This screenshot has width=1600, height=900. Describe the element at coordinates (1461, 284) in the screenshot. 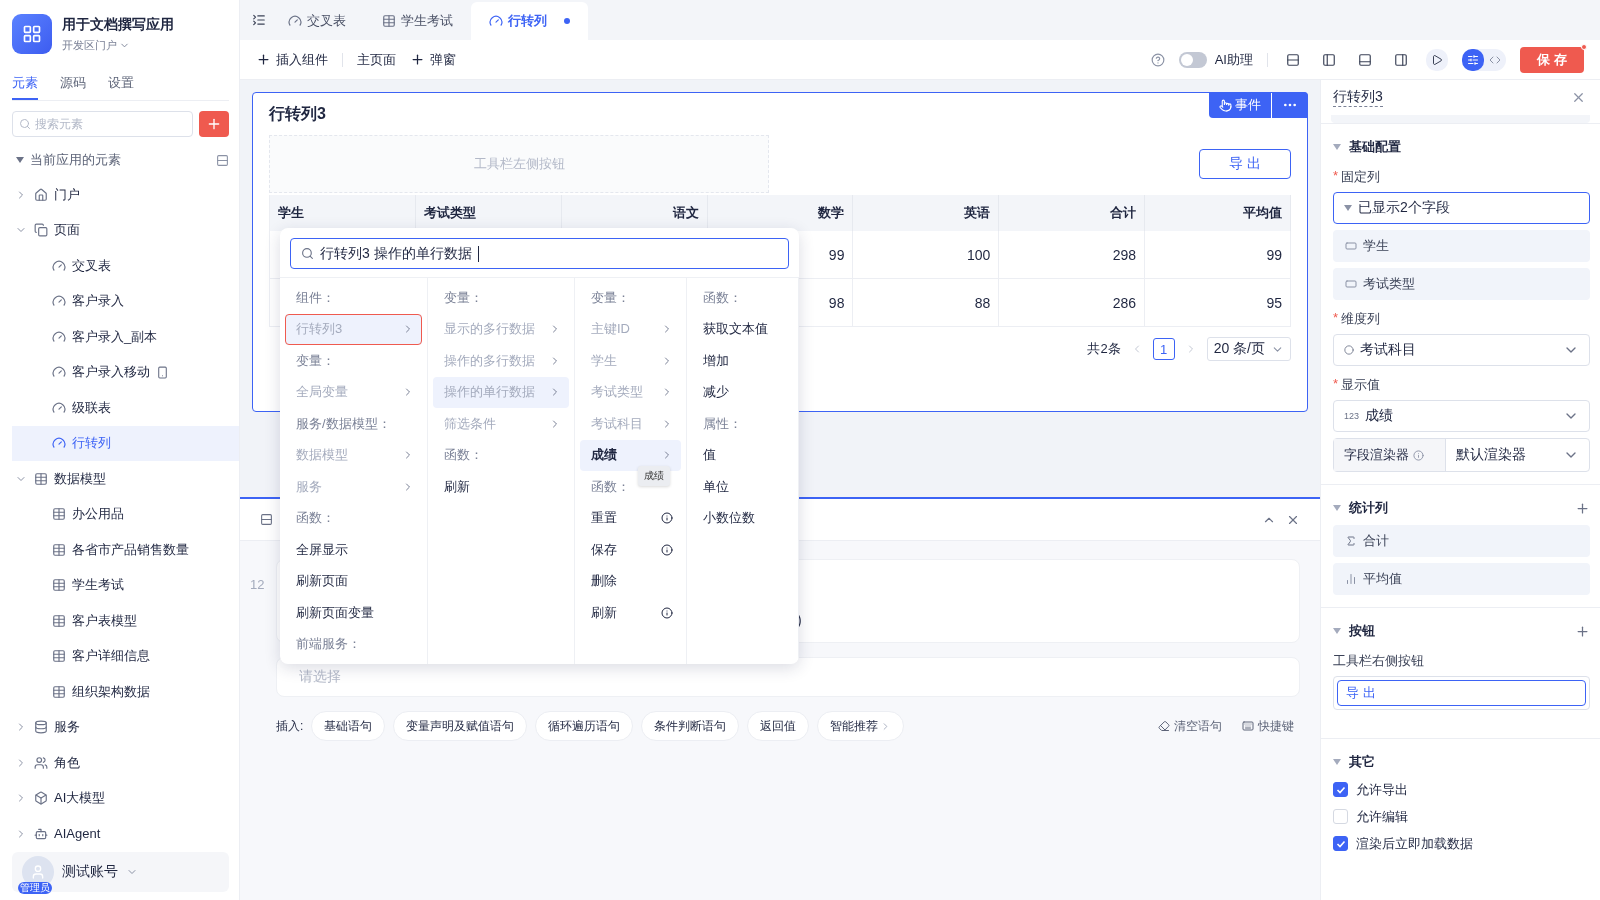

I see `field-chip: 考试类型` at that location.